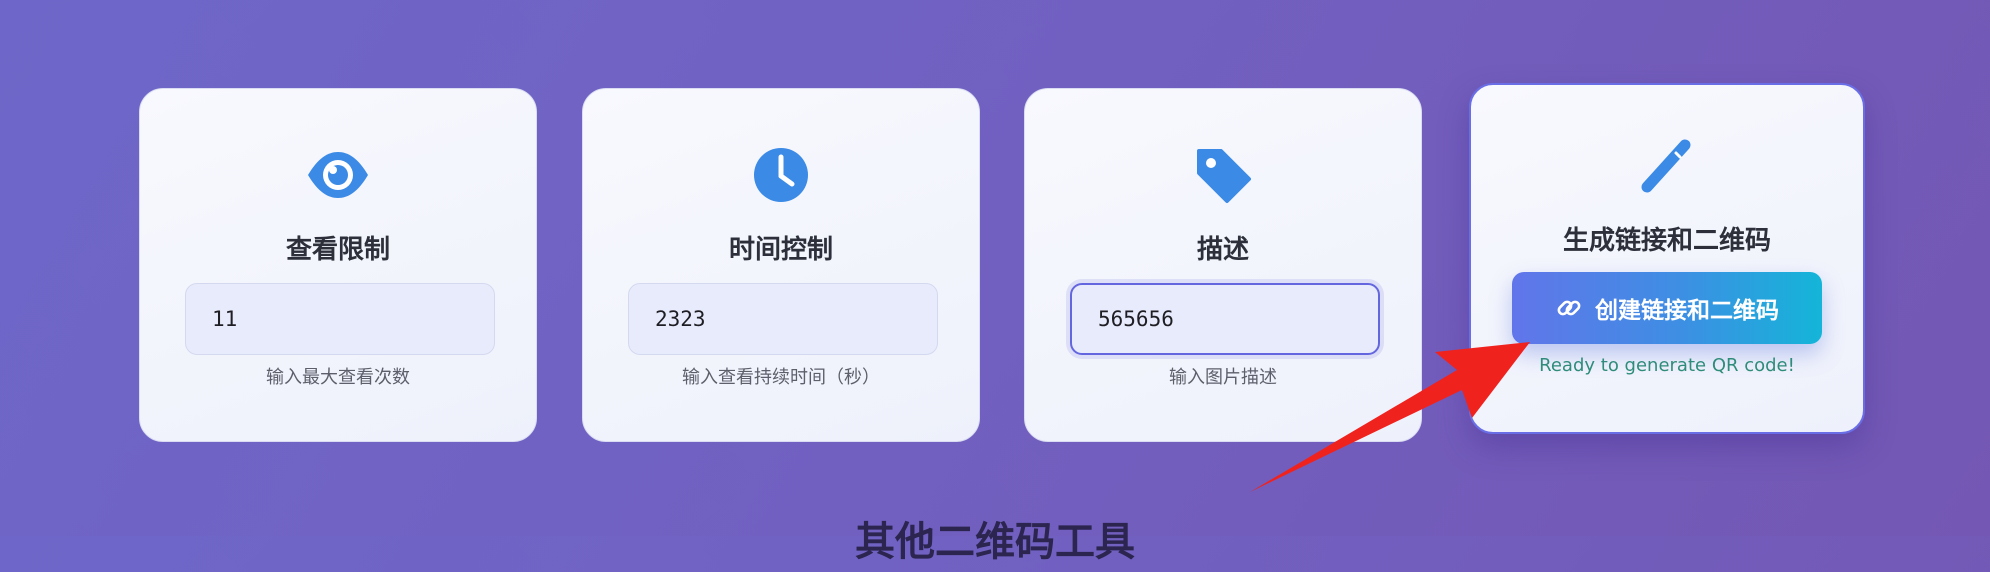  Describe the element at coordinates (337, 250) in the screenshot. I see `card-title: 查看限制` at that location.